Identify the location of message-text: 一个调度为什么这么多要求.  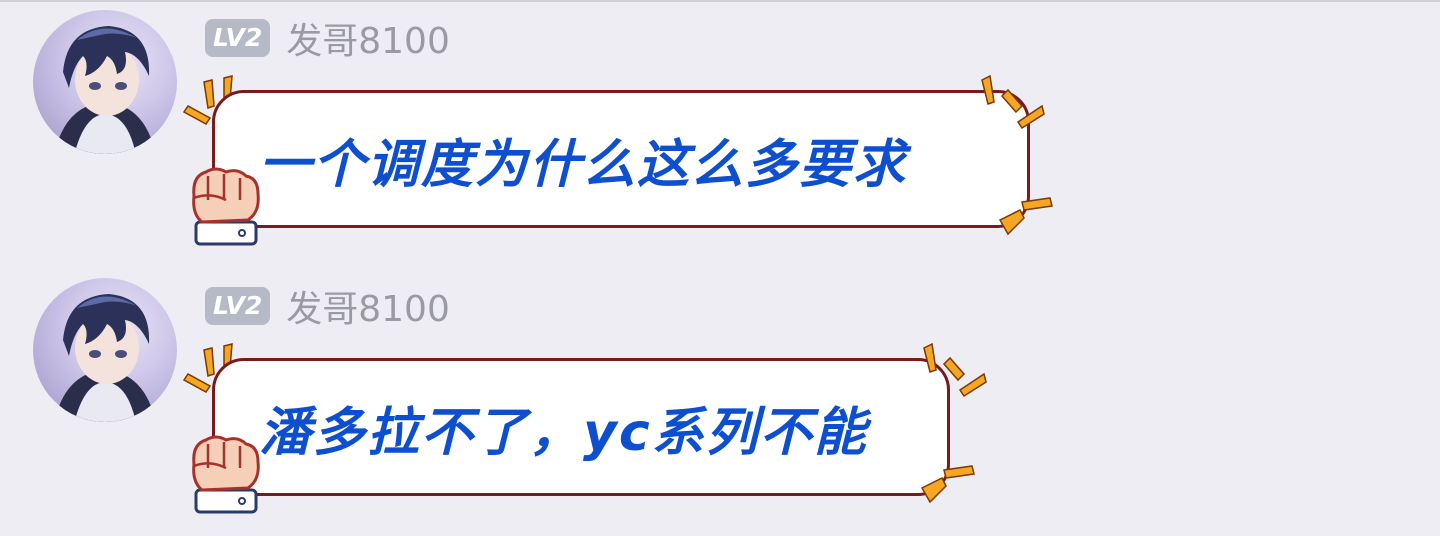
(583, 164).